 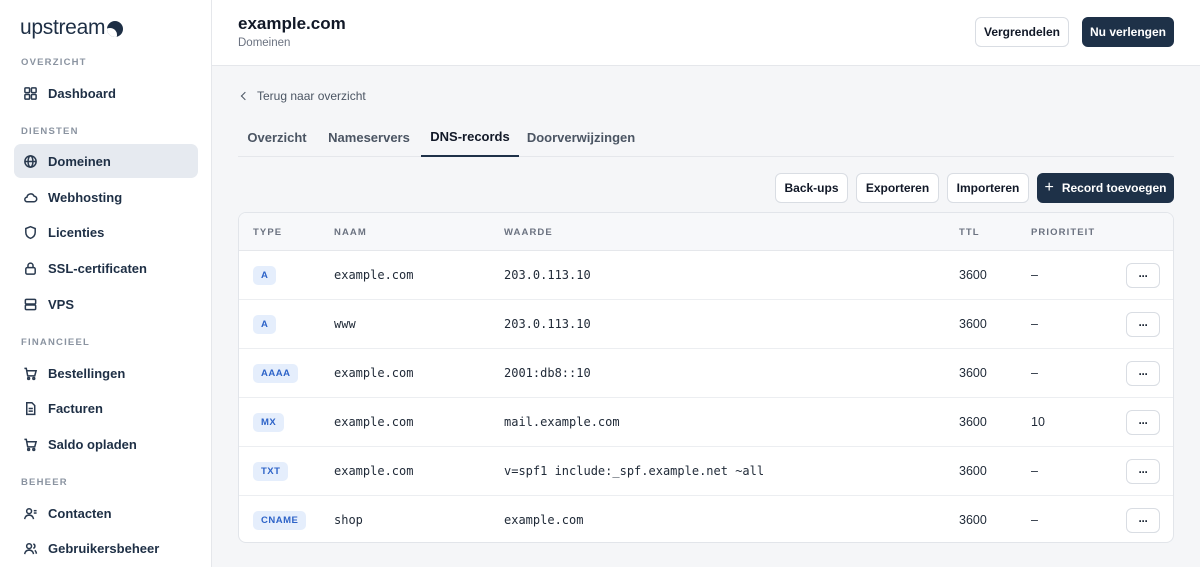 What do you see at coordinates (1038, 422) in the screenshot?
I see `record-priority: 10` at bounding box center [1038, 422].